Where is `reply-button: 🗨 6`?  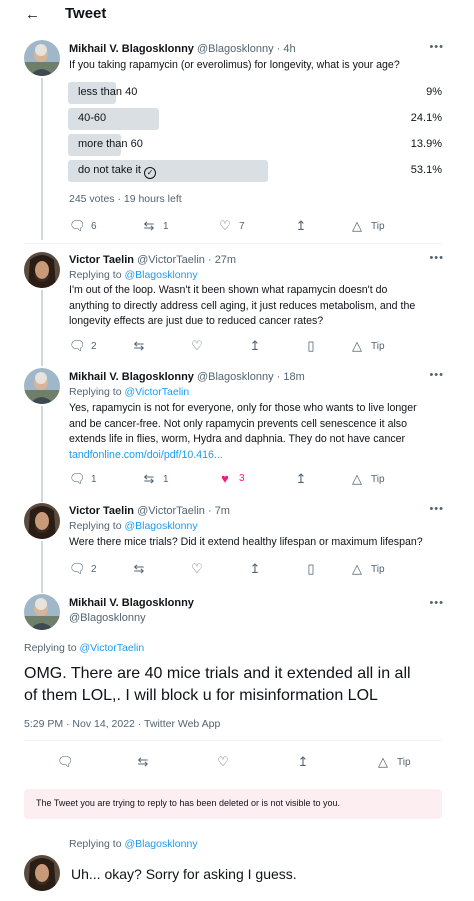
reply-button: 🗨 6 is located at coordinates (83, 226).